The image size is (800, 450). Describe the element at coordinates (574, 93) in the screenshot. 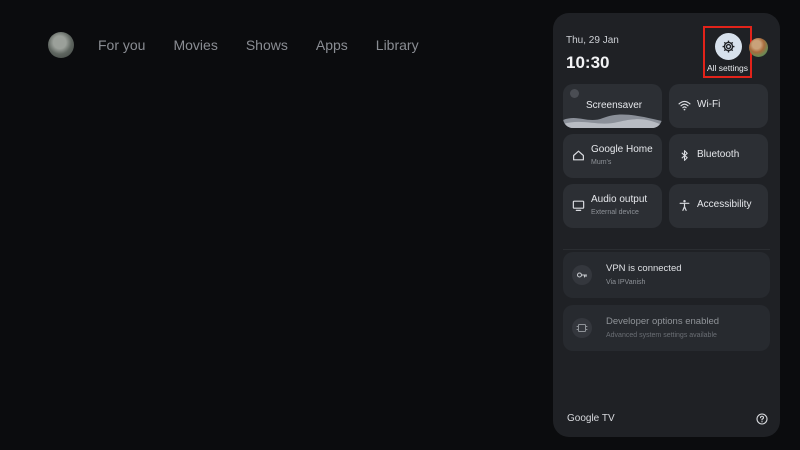

I see `screensaver-icon` at that location.